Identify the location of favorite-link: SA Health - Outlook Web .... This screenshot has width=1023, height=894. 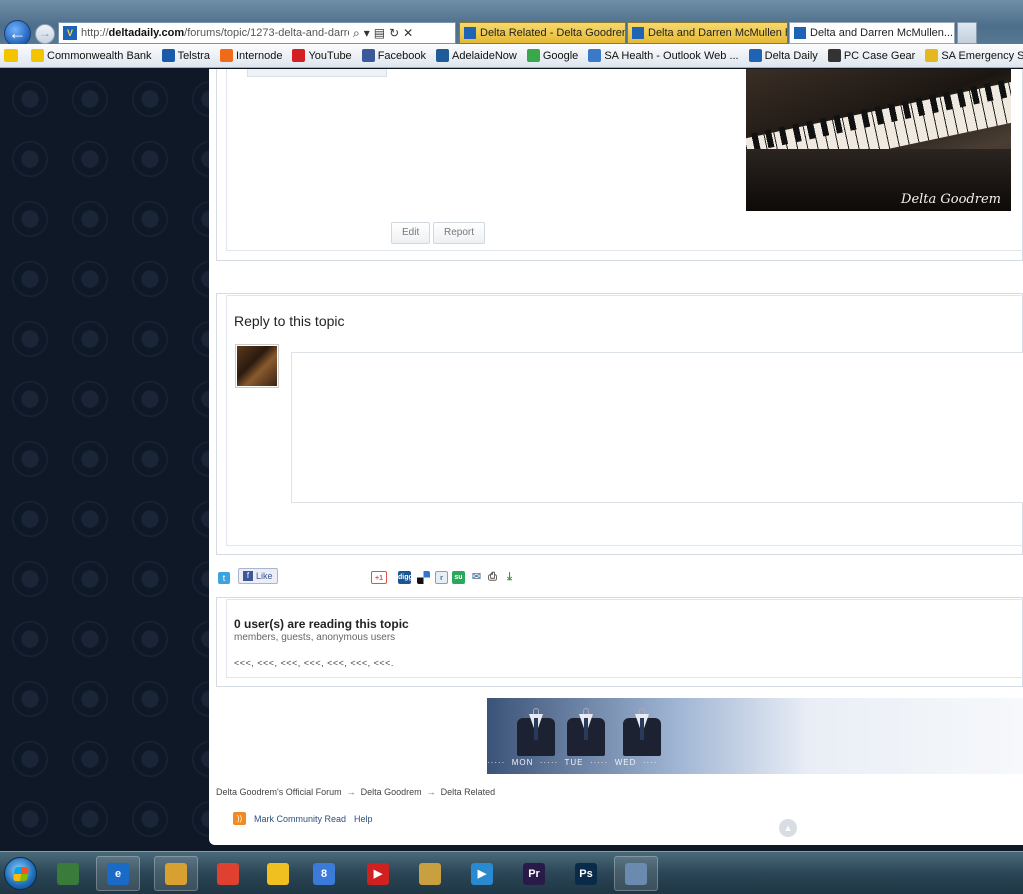
(663, 55).